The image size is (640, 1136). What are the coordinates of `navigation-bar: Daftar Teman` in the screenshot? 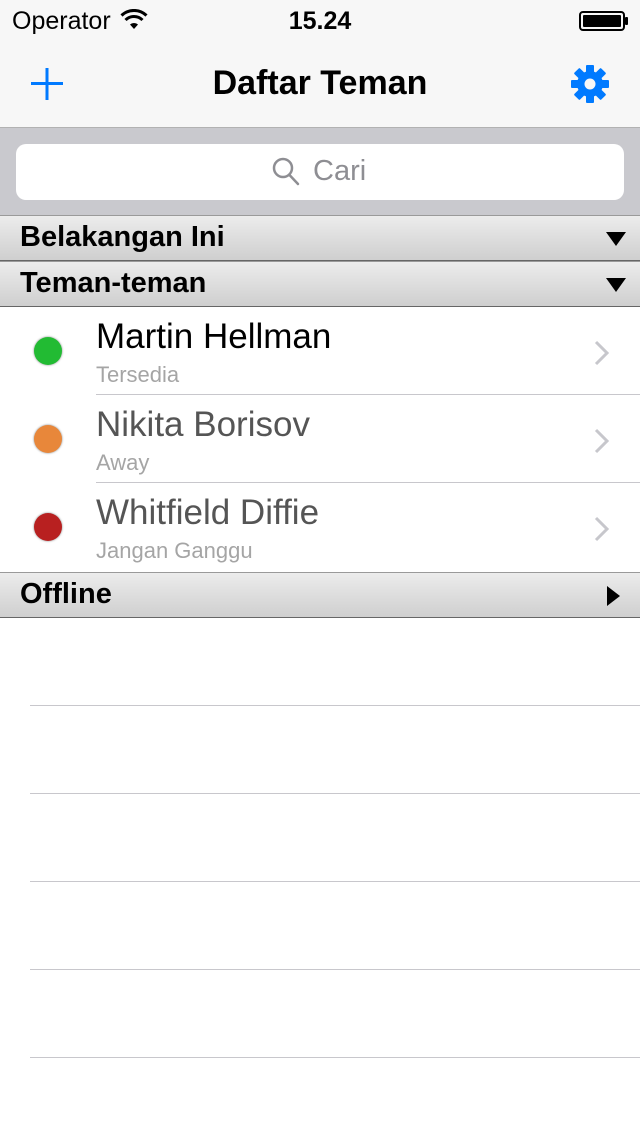 It's located at (320, 84).